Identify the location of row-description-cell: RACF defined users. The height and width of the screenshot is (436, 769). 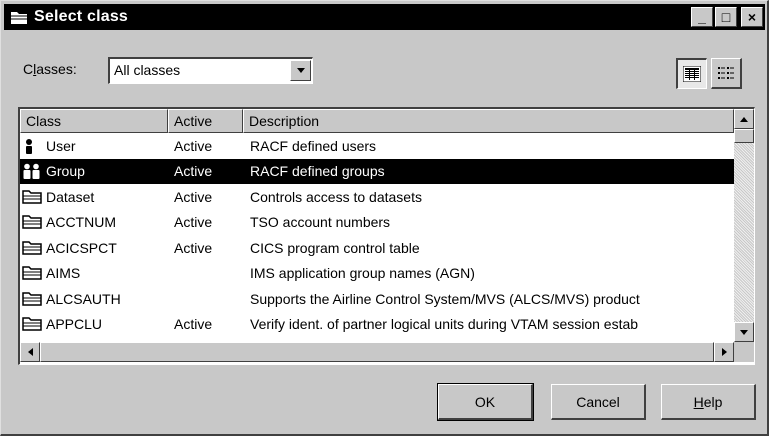
(313, 145).